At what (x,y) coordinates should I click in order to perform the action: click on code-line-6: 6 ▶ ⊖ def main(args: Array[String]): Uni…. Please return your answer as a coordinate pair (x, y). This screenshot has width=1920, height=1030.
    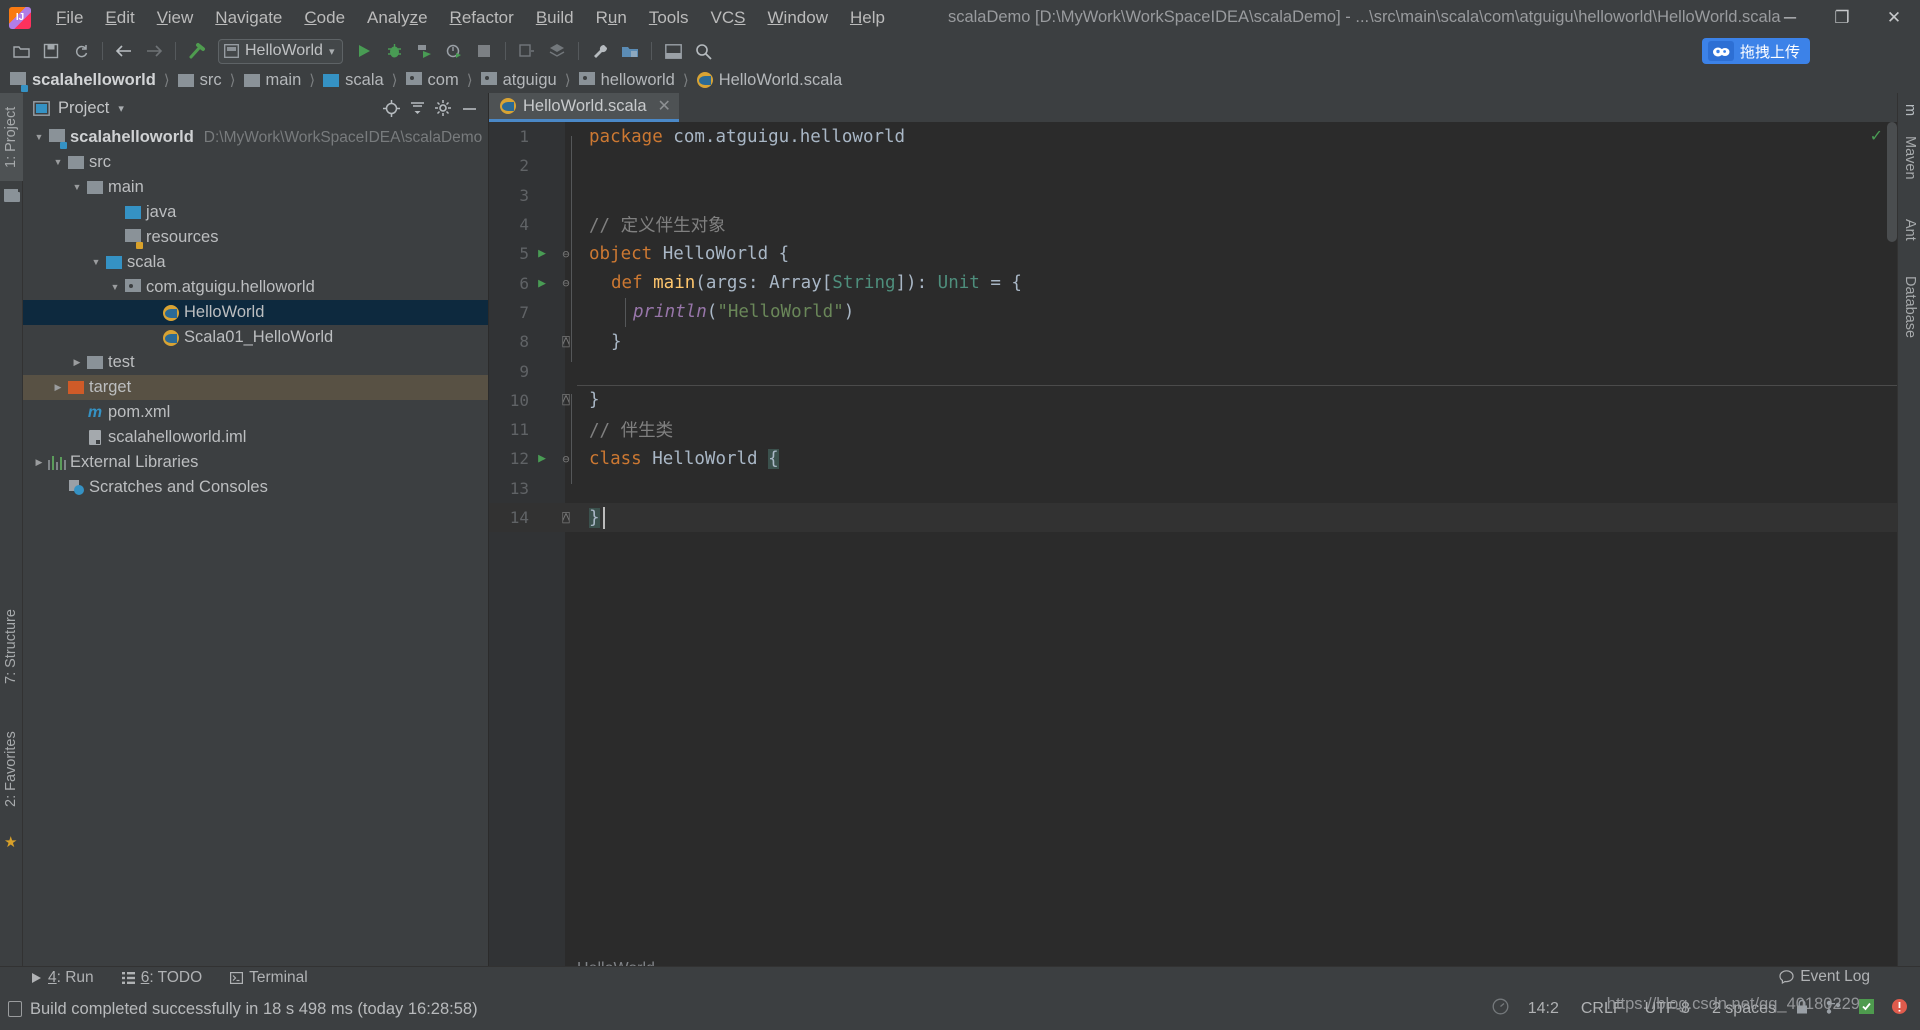
    Looking at the image, I should click on (1193, 282).